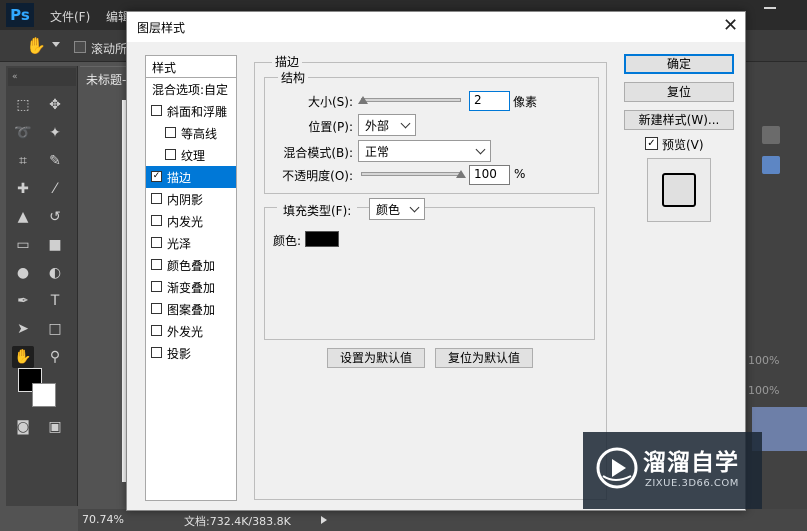 The width and height of the screenshot is (807, 531). What do you see at coordinates (70, 16) in the screenshot?
I see `menu-file: 文件(F)` at bounding box center [70, 16].